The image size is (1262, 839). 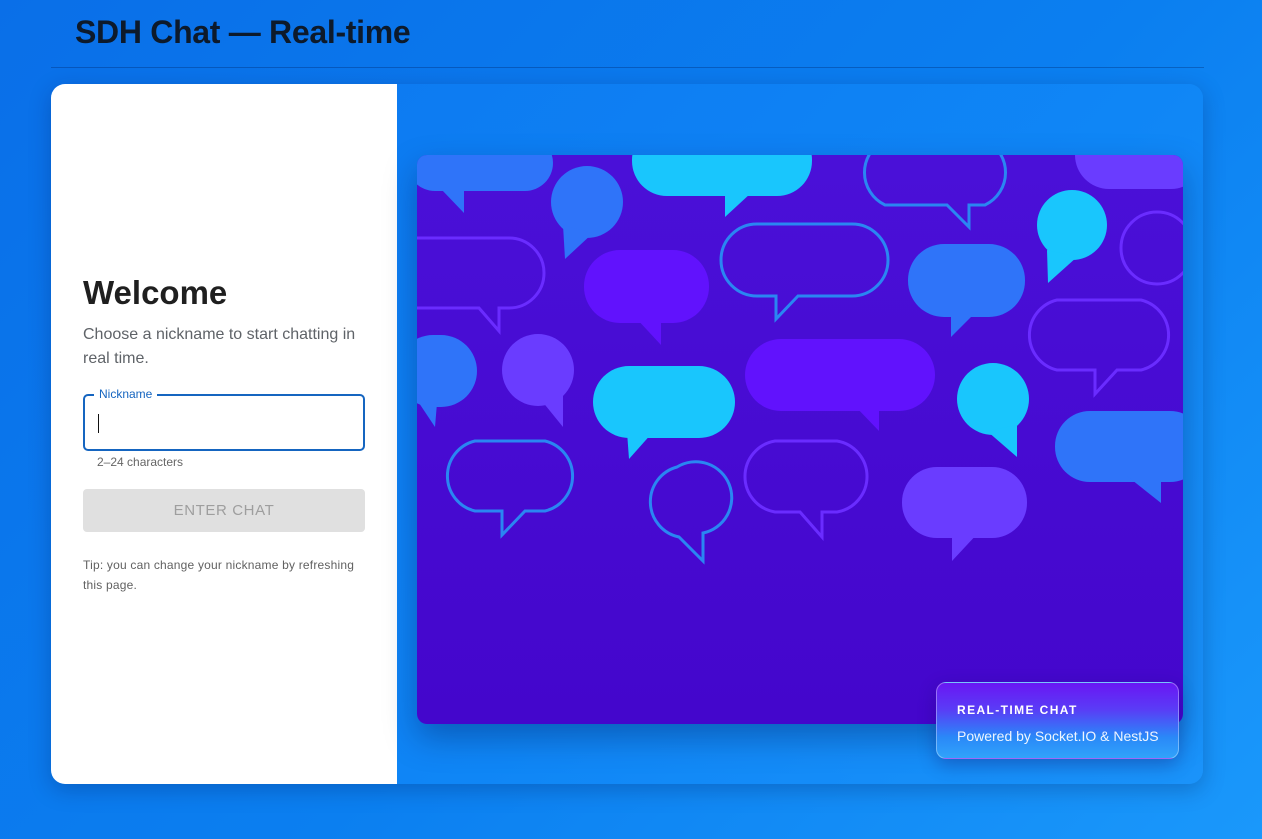 I want to click on text-cursor, so click(x=98, y=423).